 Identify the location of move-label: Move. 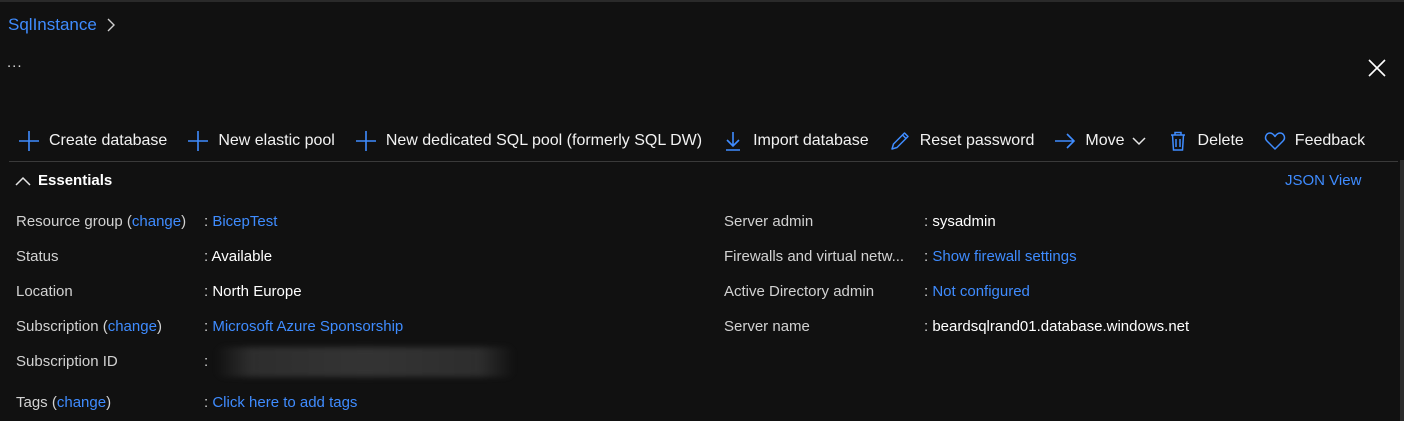
(1105, 140).